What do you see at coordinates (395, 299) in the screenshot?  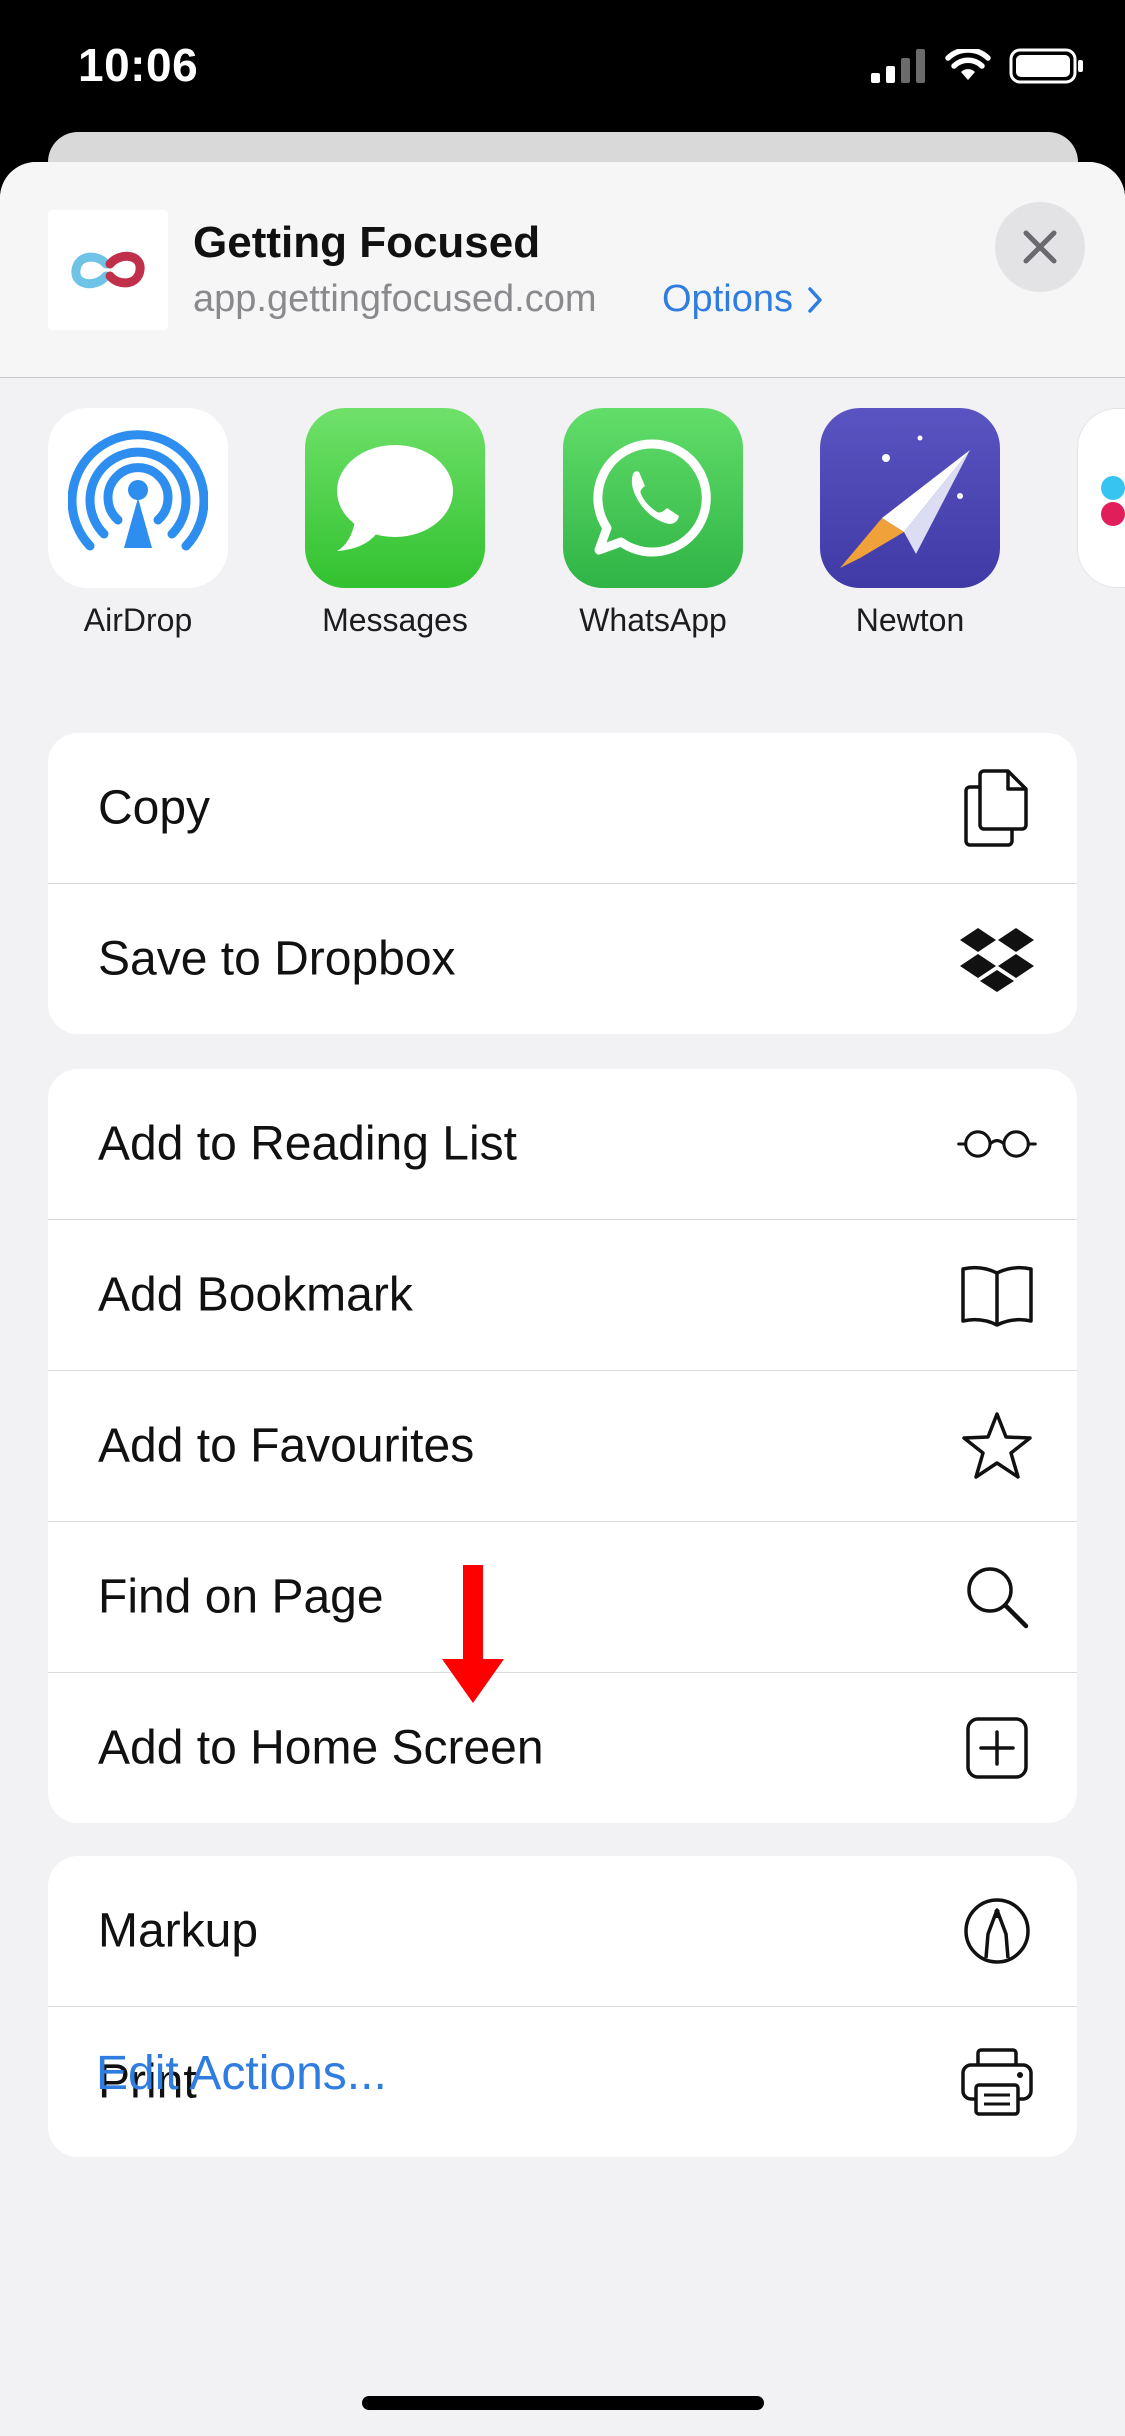 I see `site-url: app.gettingfocused.com` at bounding box center [395, 299].